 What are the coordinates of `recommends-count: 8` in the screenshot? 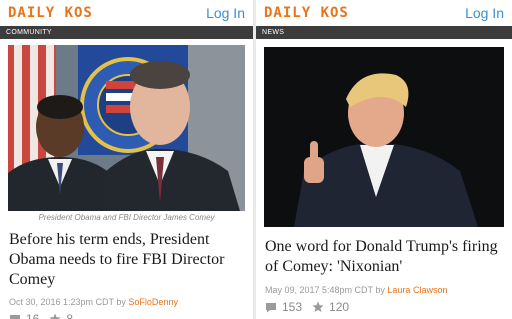 It's located at (61, 315).